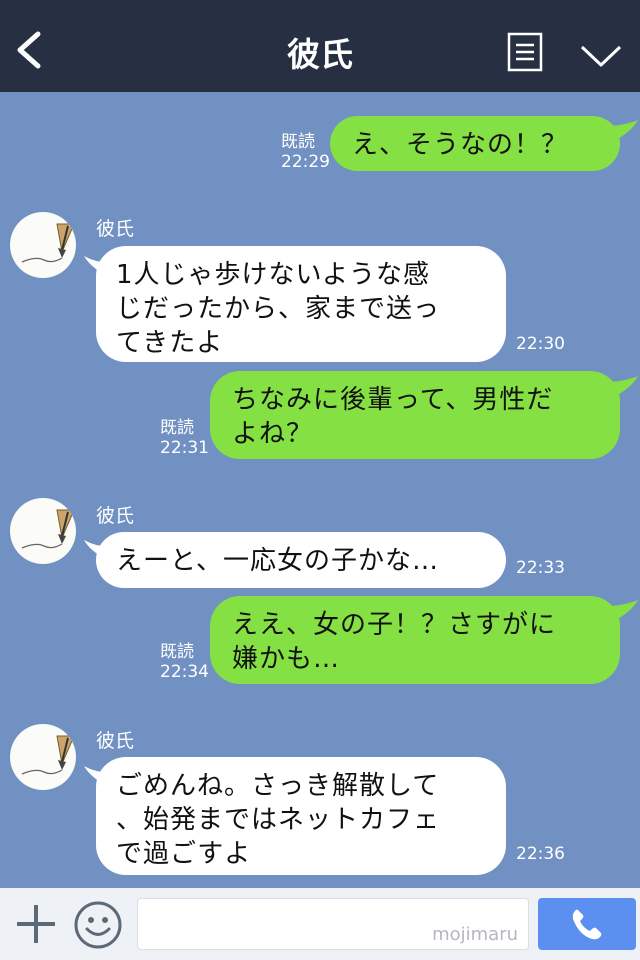 The height and width of the screenshot is (960, 640). Describe the element at coordinates (184, 672) in the screenshot. I see `message-time: 22:34` at that location.